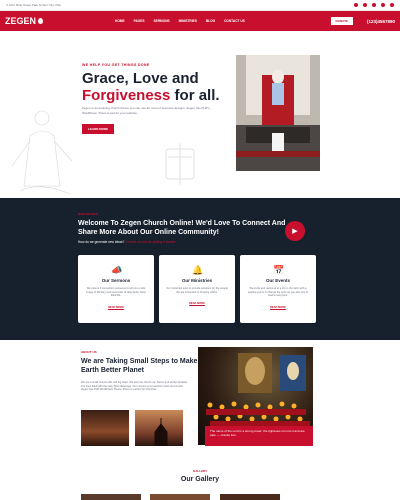 This screenshot has width=400, height=500. What do you see at coordinates (88, 214) in the screenshot?
I see `welcome-kicker: OUR BELIEFS` at bounding box center [88, 214].